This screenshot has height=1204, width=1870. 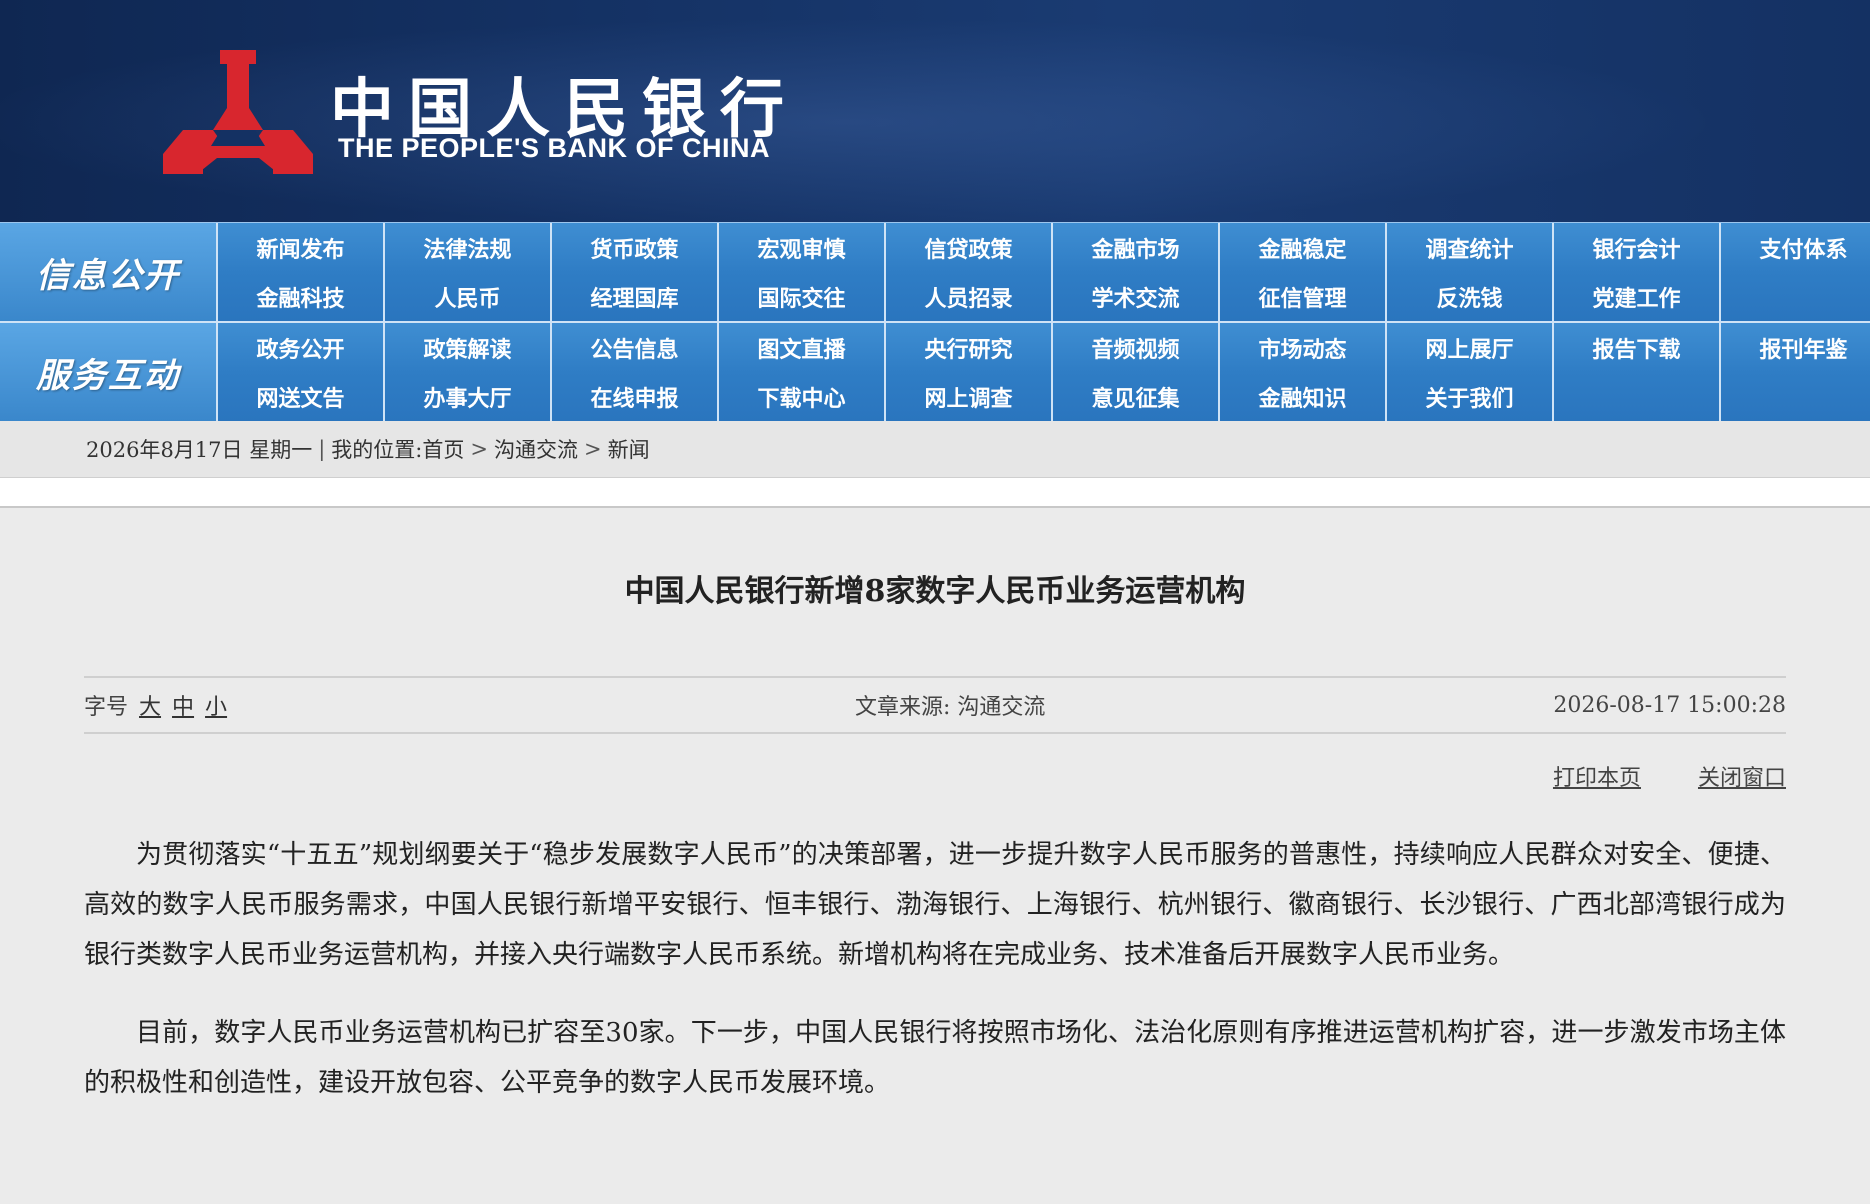 I want to click on nav-item-anti-money-laundering: 反洗钱, so click(x=1470, y=296).